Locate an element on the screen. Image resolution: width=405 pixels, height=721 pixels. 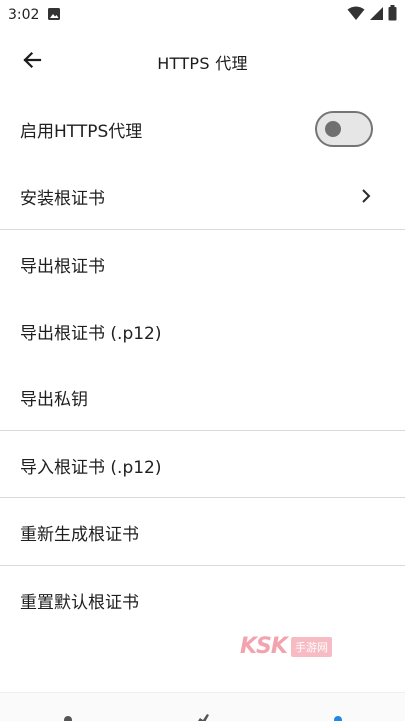
home-icon is located at coordinates (68, 715).